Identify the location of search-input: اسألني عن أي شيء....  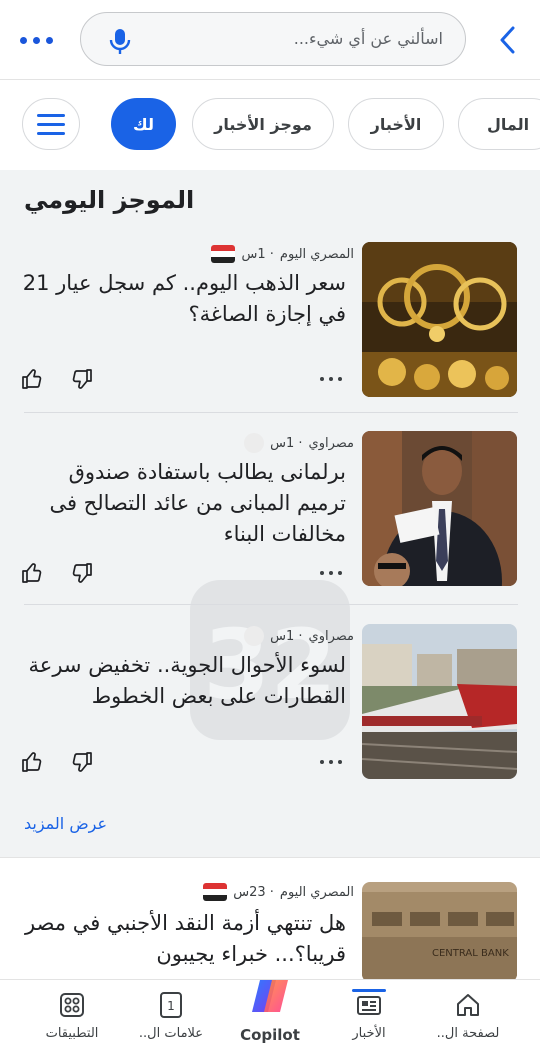
(273, 39).